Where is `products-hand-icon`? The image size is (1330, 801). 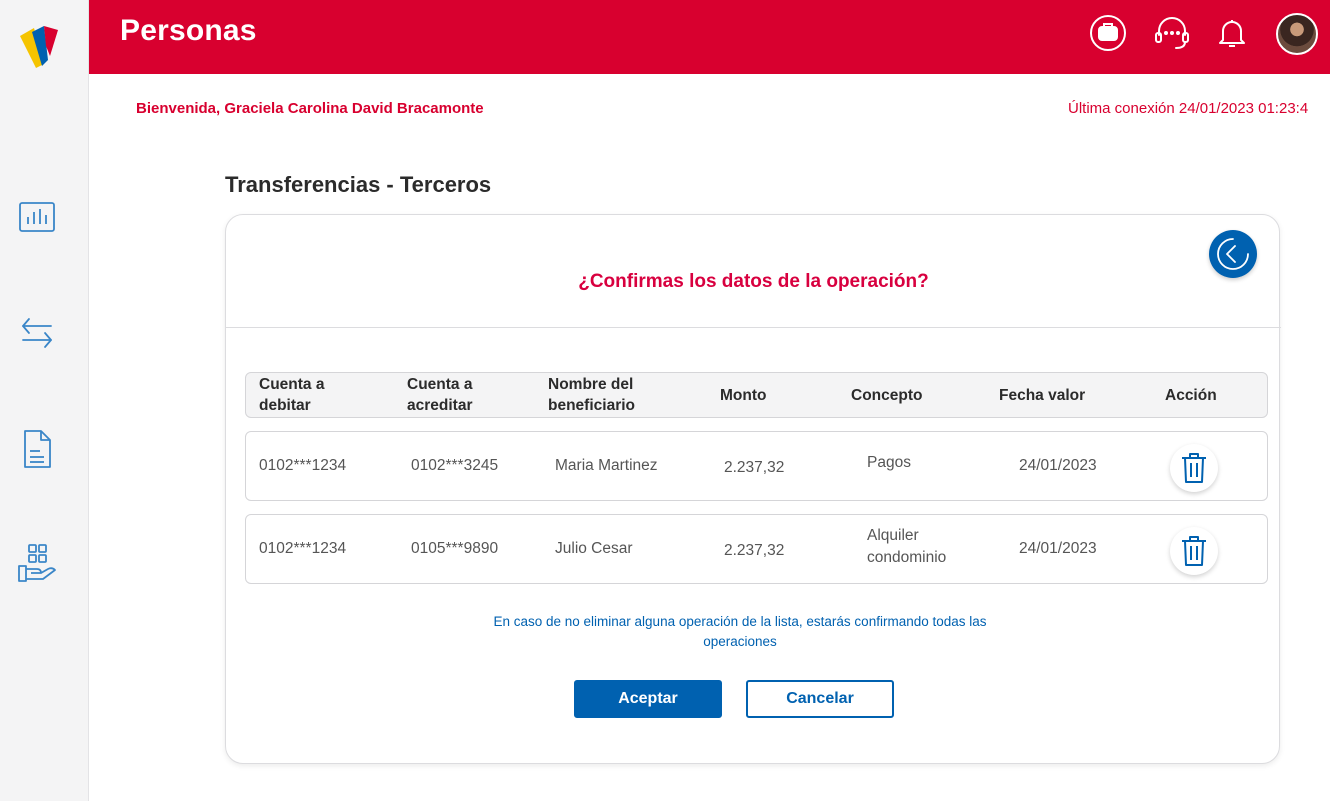 products-hand-icon is located at coordinates (37, 563).